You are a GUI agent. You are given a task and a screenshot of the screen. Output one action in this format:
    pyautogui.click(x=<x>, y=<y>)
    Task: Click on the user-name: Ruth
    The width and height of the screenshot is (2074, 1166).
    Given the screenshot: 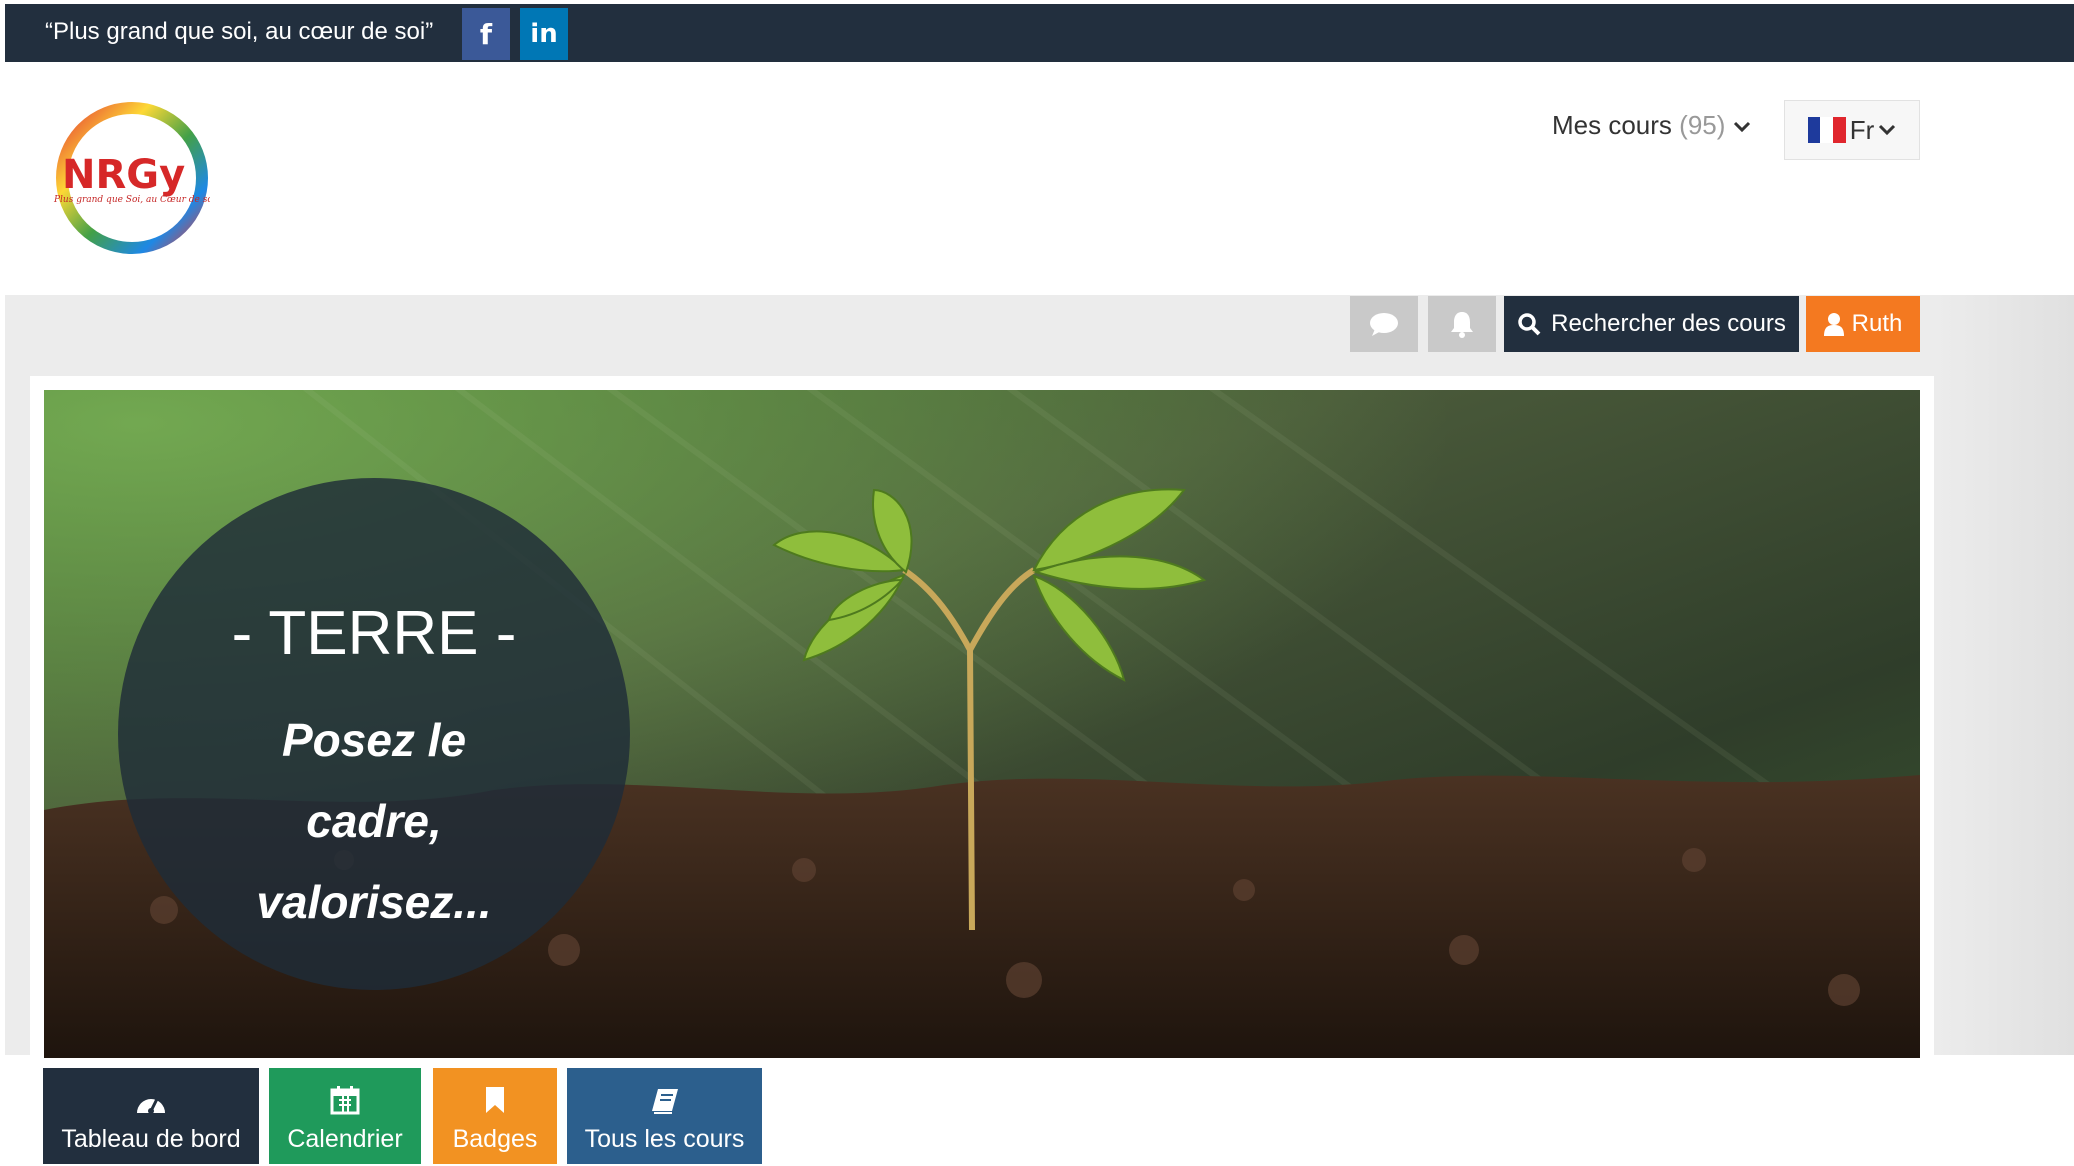 What is the action you would take?
    pyautogui.click(x=1877, y=323)
    